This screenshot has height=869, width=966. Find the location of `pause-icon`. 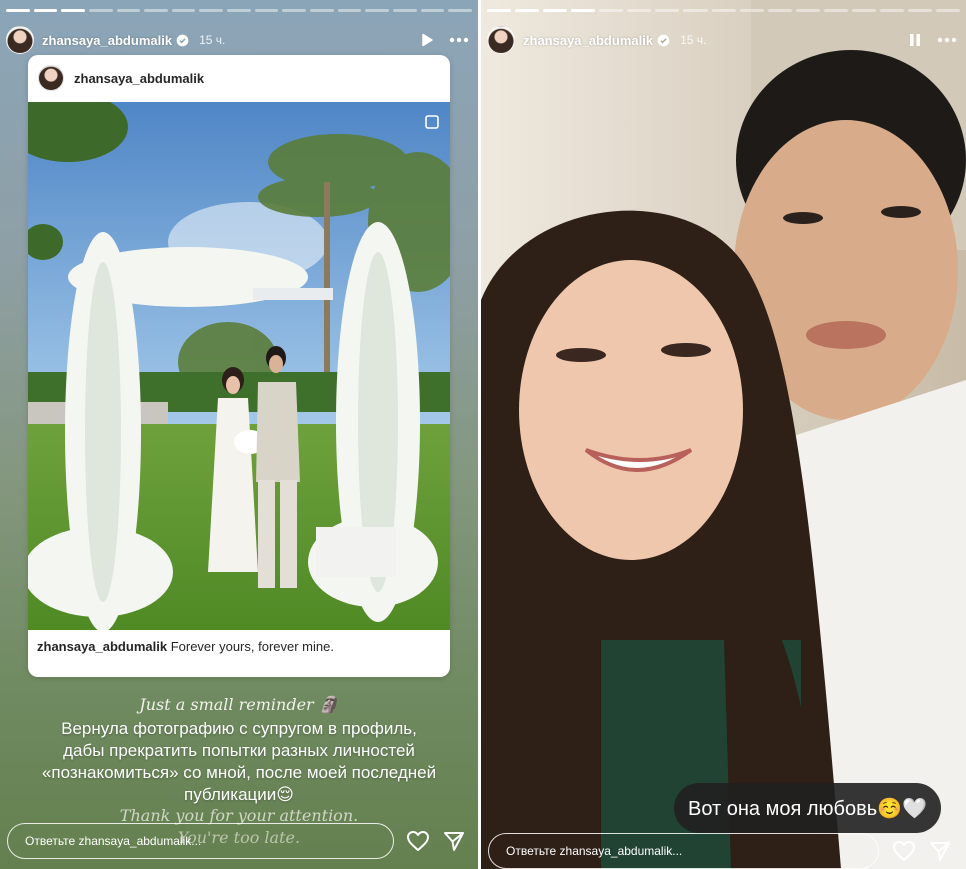

pause-icon is located at coordinates (915, 40).